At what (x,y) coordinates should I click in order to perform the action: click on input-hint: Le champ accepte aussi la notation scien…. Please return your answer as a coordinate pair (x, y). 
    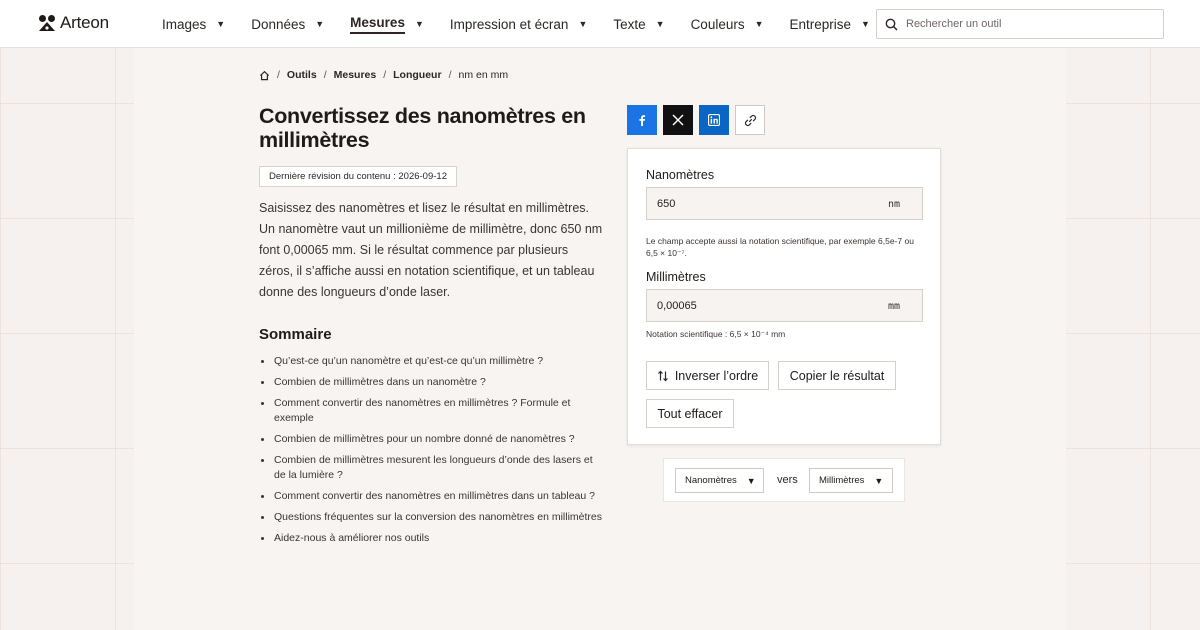
    Looking at the image, I should click on (780, 247).